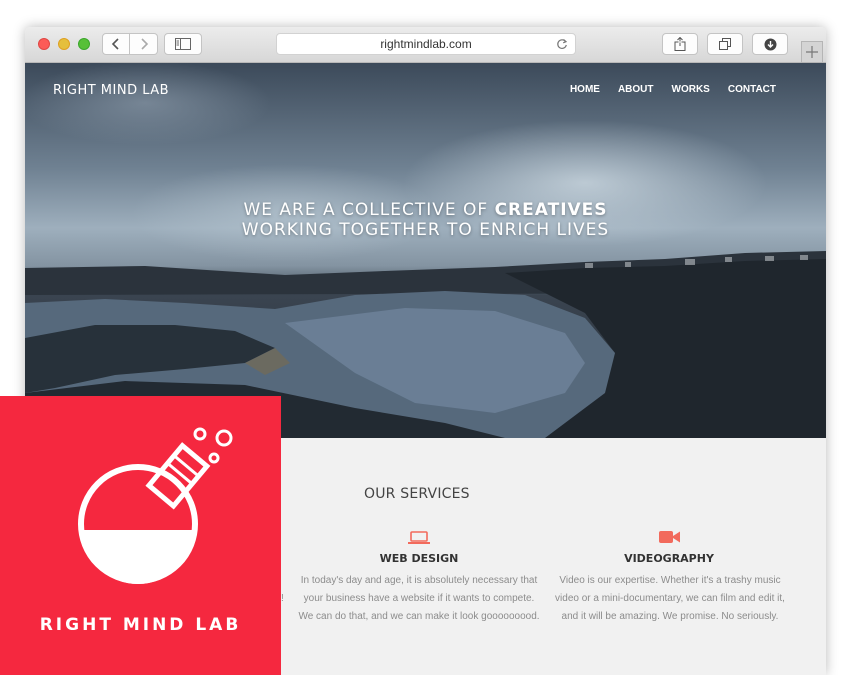  What do you see at coordinates (425, 230) in the screenshot?
I see `hero-headline-line-2: WORKING TOGETHER TO ENRICH LIVES` at bounding box center [425, 230].